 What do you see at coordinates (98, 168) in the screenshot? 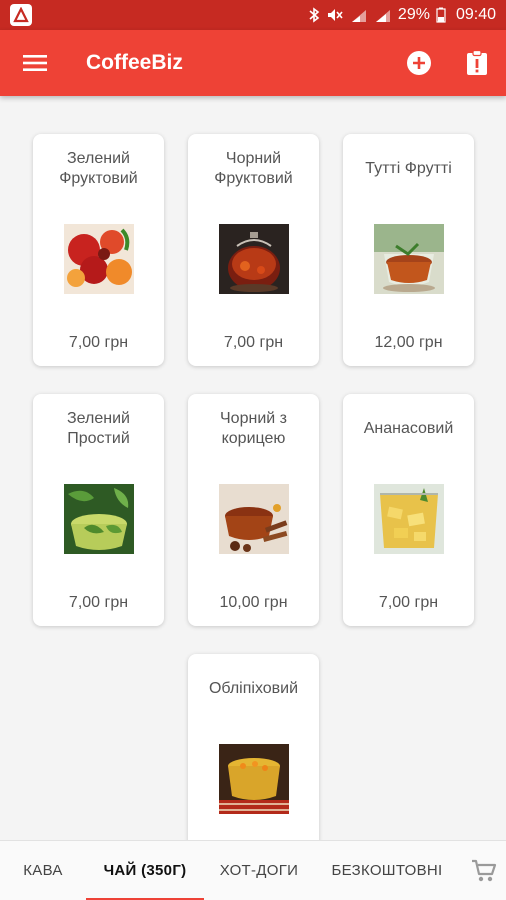
I see `product-name: Зелений Фруктовий` at bounding box center [98, 168].